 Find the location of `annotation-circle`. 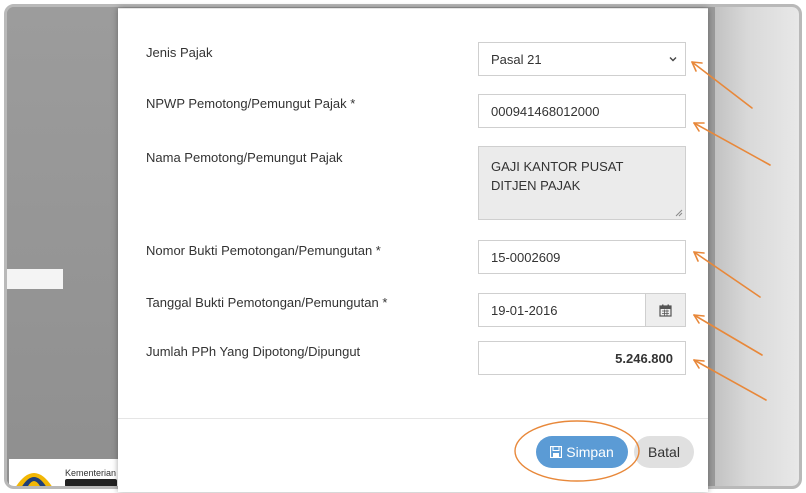

annotation-circle is located at coordinates (577, 451).